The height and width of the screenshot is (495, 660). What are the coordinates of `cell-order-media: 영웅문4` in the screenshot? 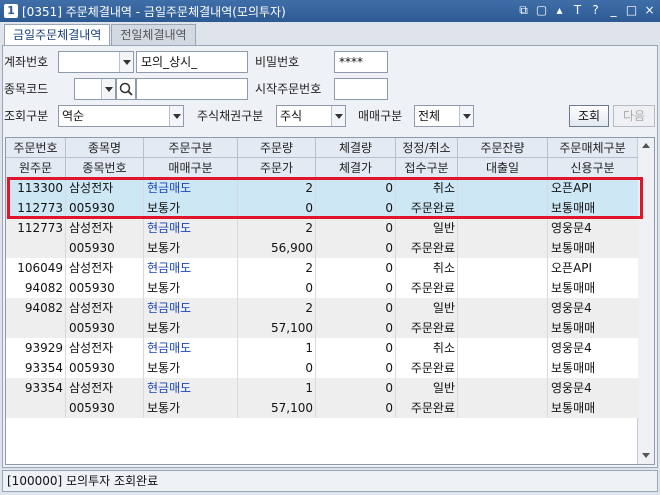 It's located at (571, 228).